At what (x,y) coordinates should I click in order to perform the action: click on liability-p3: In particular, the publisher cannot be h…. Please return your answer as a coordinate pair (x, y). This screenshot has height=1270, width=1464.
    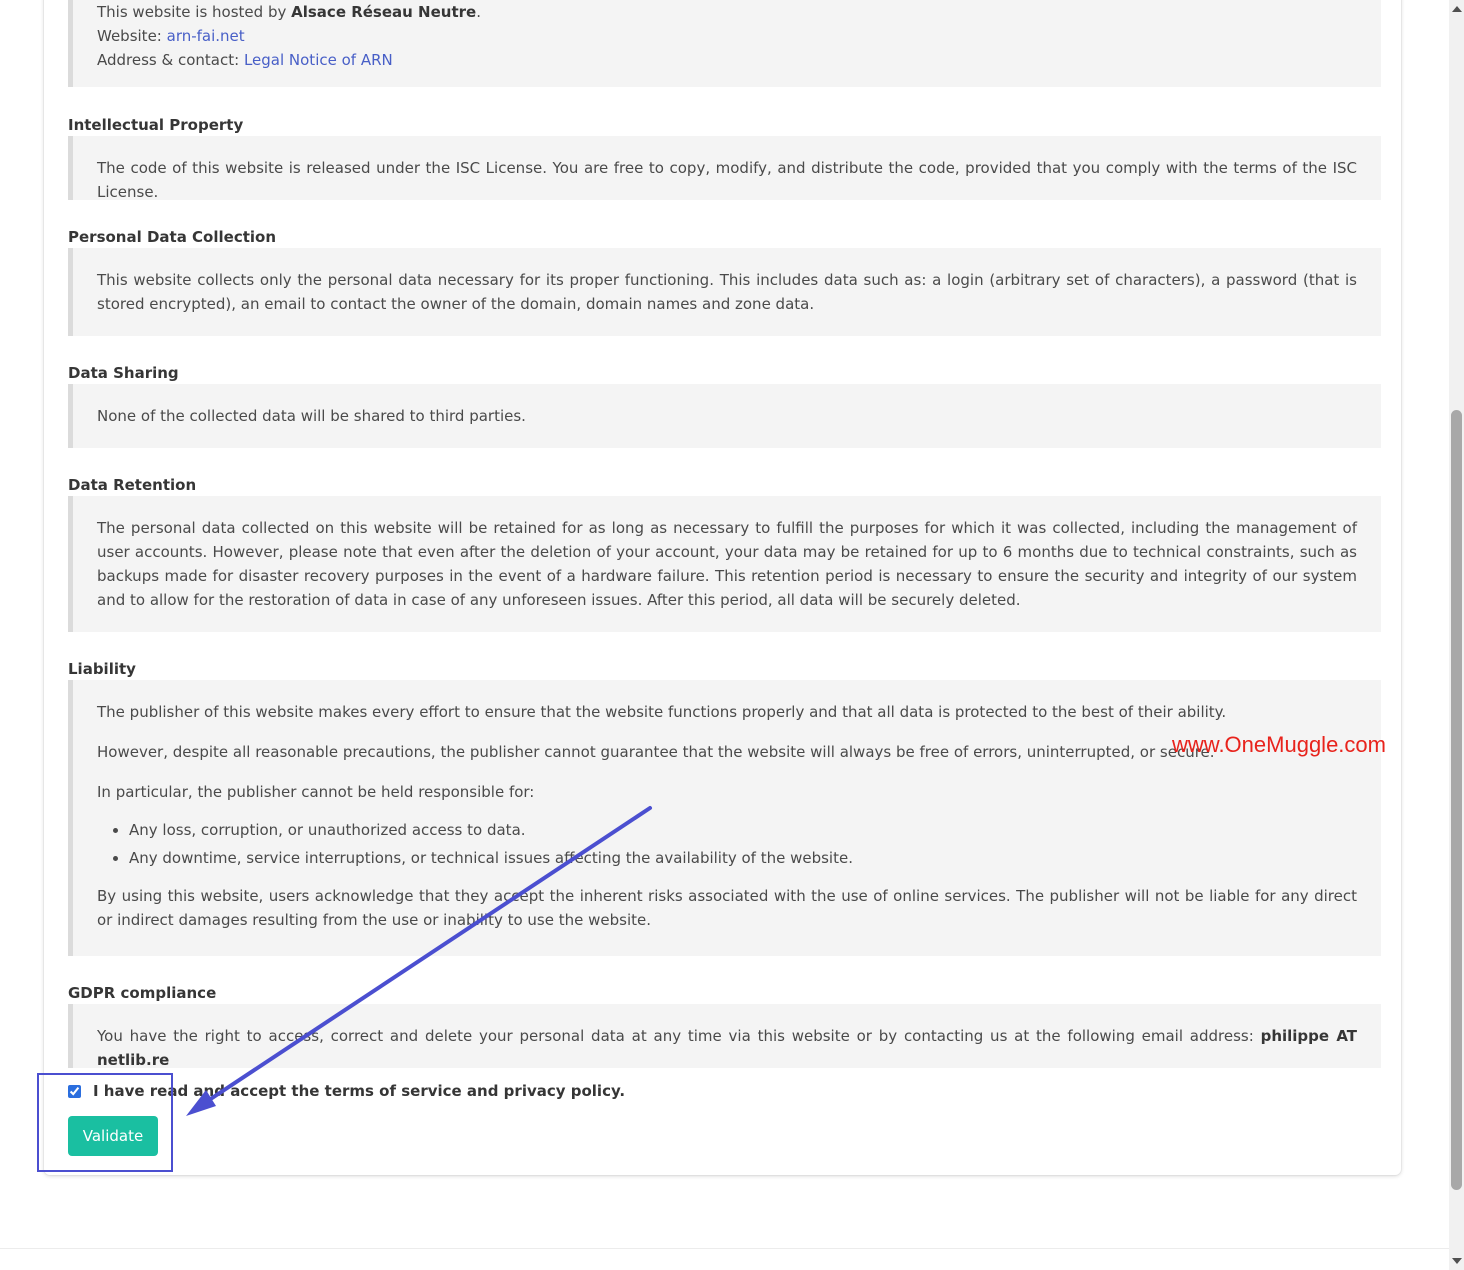
    Looking at the image, I should click on (316, 792).